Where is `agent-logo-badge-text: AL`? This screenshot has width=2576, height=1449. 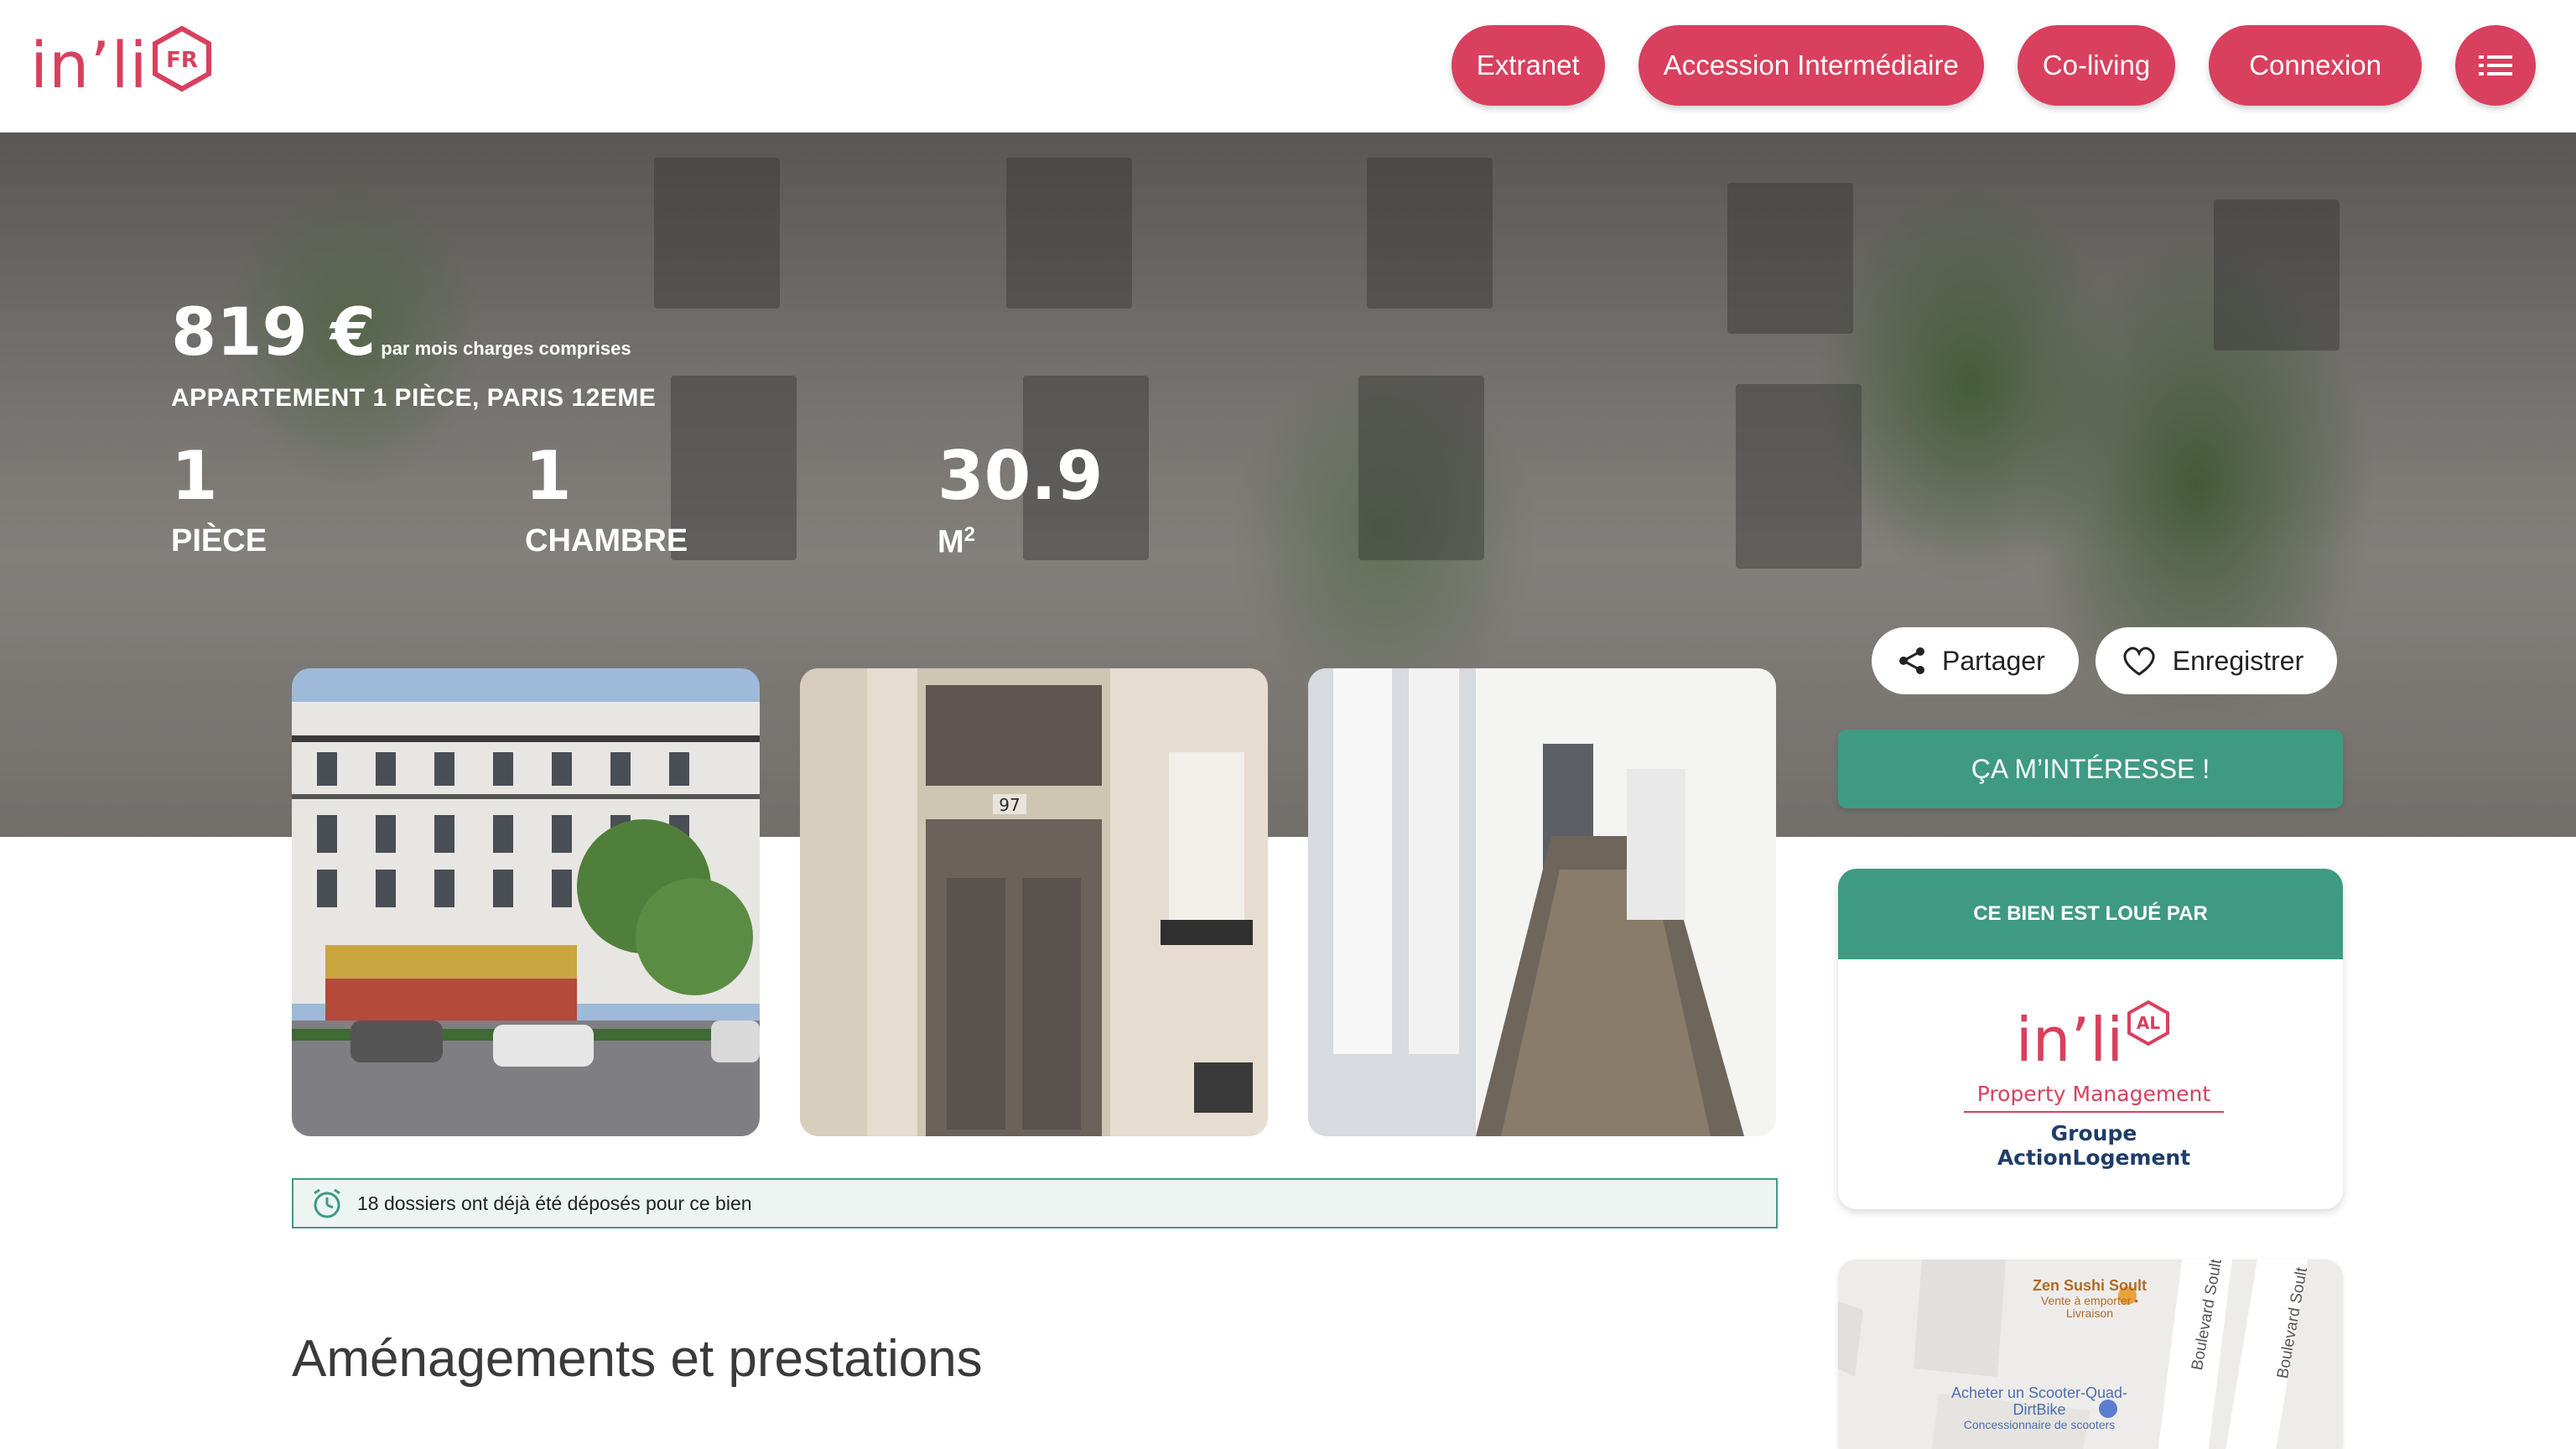
agent-logo-badge-text: AL is located at coordinates (2148, 1023).